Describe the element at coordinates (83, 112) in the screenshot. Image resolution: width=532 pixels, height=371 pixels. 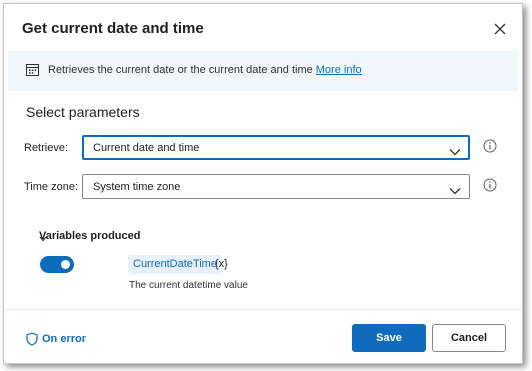
I see `section-title: Select parameters` at that location.